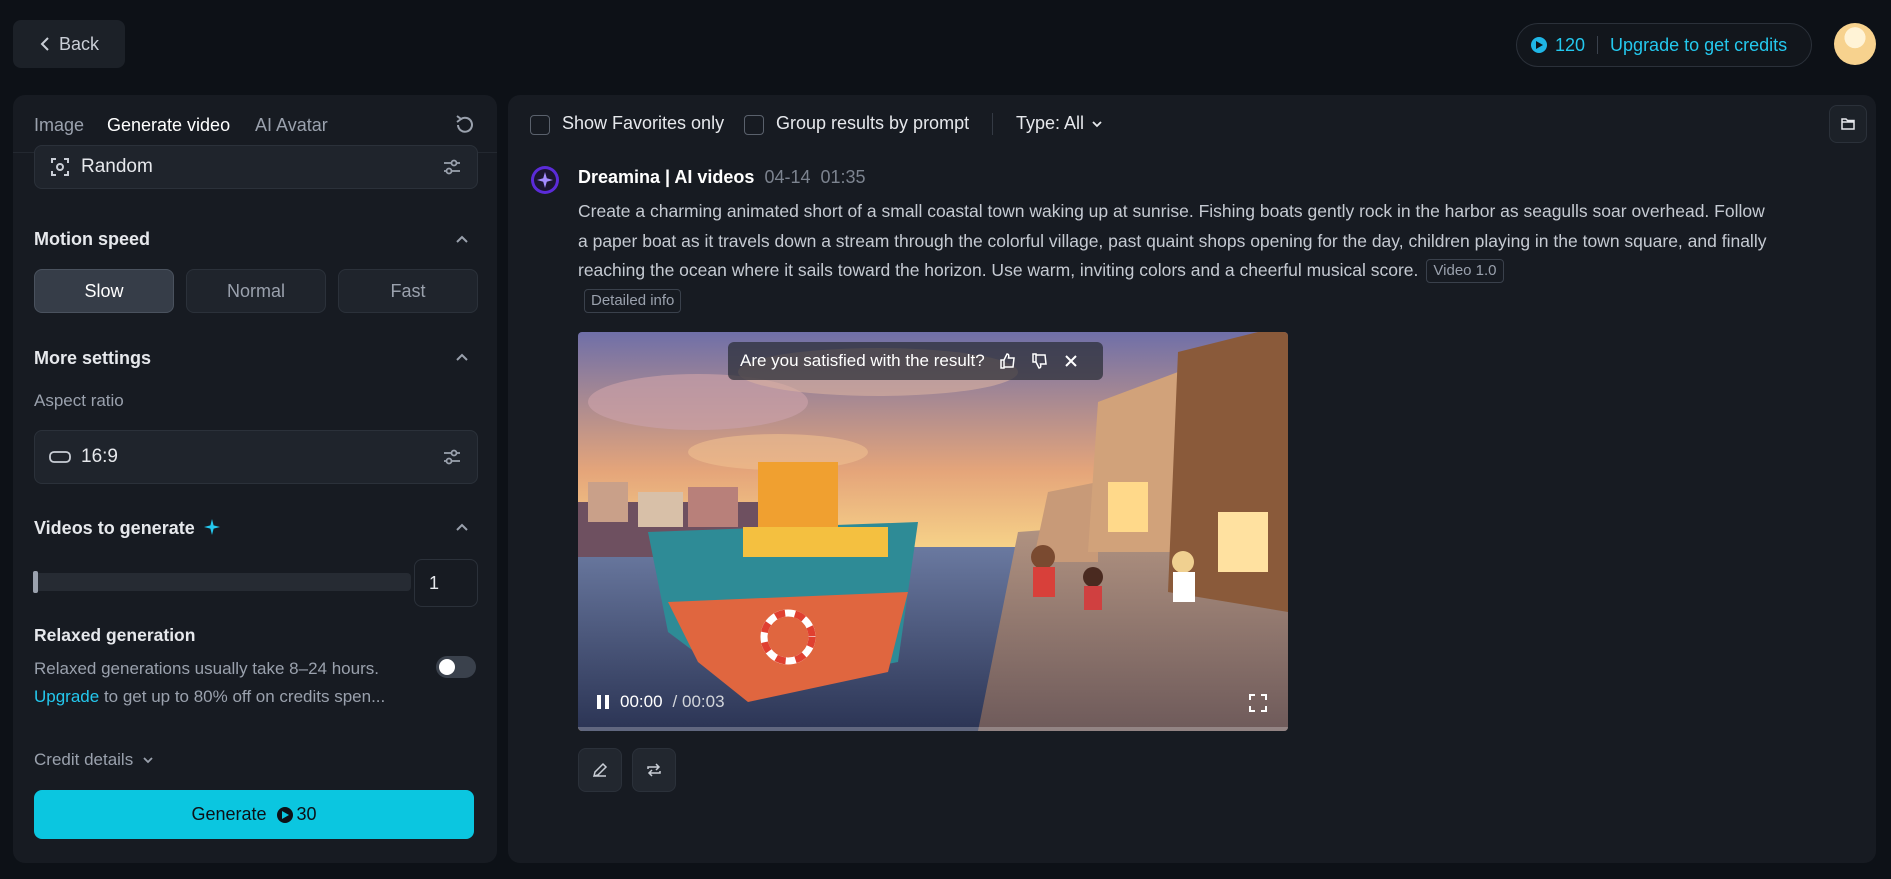 The image size is (1891, 879). What do you see at coordinates (256, 457) in the screenshot?
I see `aspect-ratio-select: 16:9` at bounding box center [256, 457].